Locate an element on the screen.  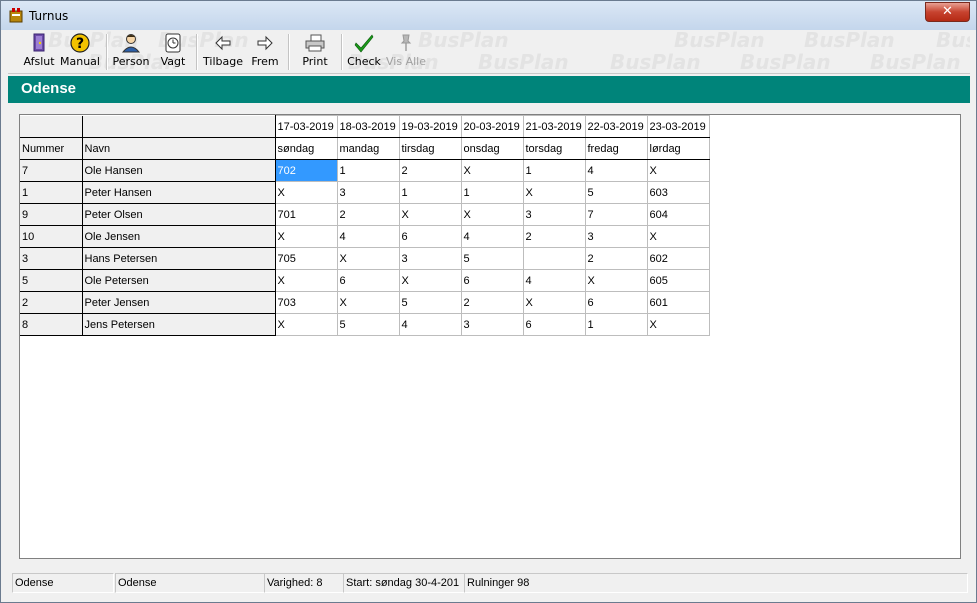
schedule-cell: 604 is located at coordinates (678, 214).